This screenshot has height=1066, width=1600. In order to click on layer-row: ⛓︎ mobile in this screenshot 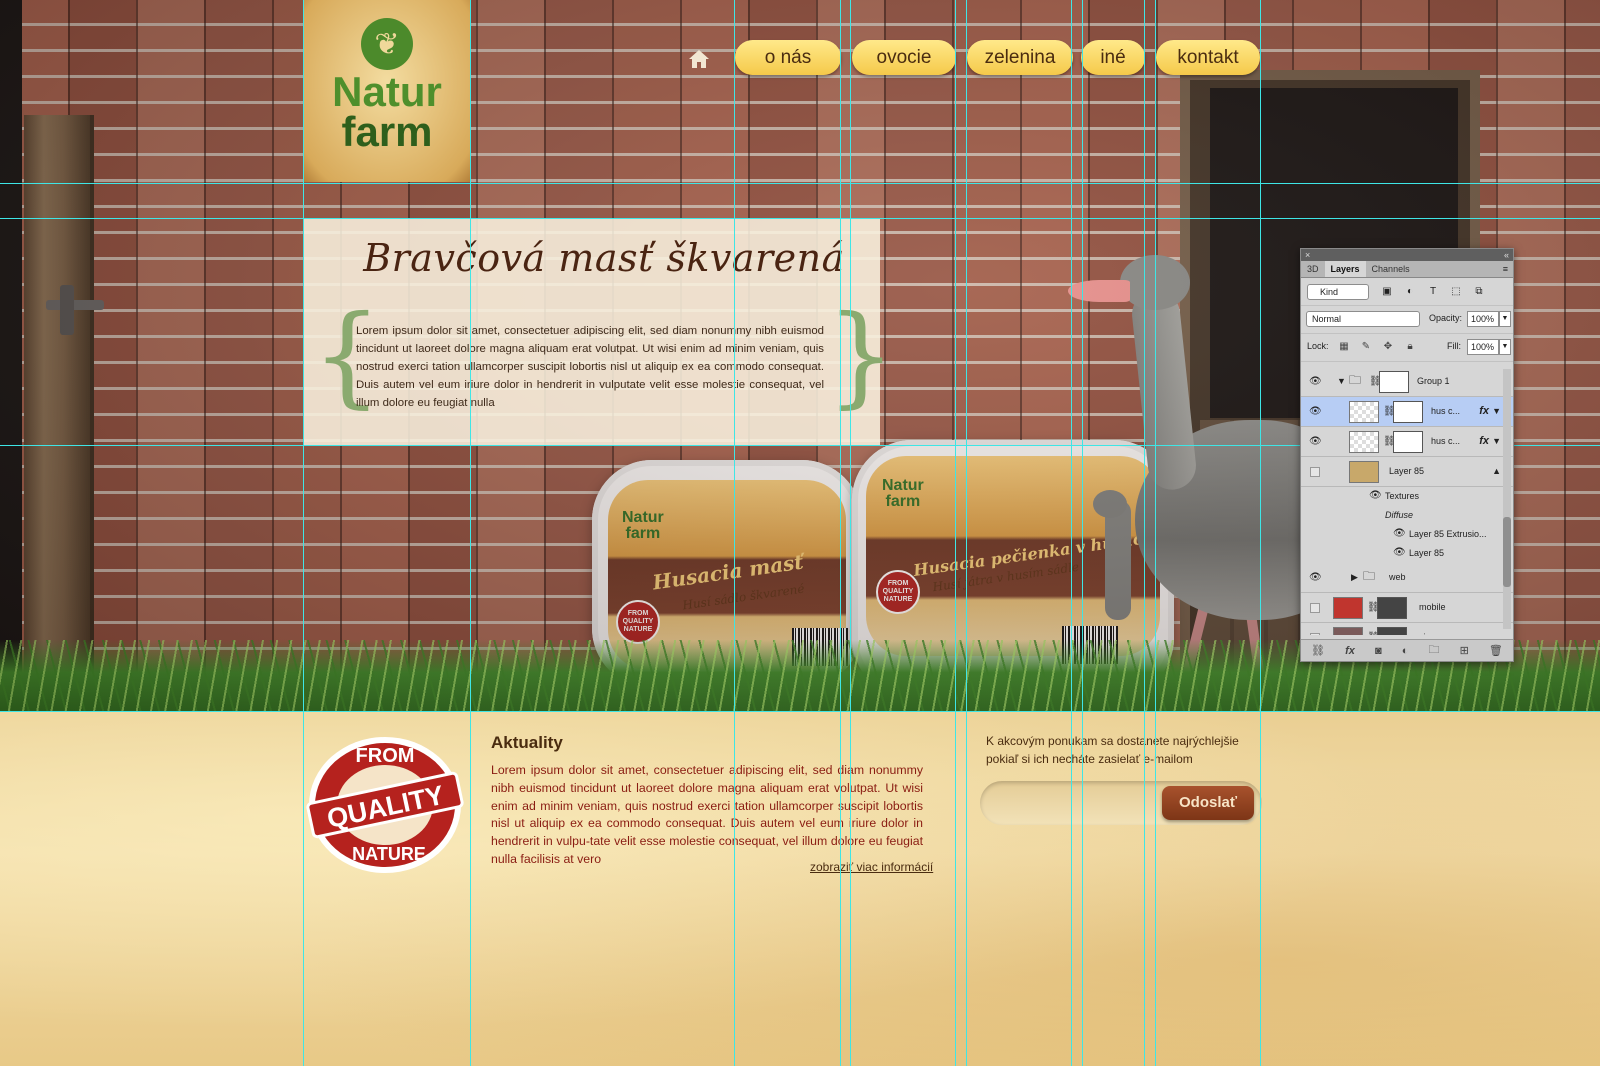, I will do `click(1407, 608)`.